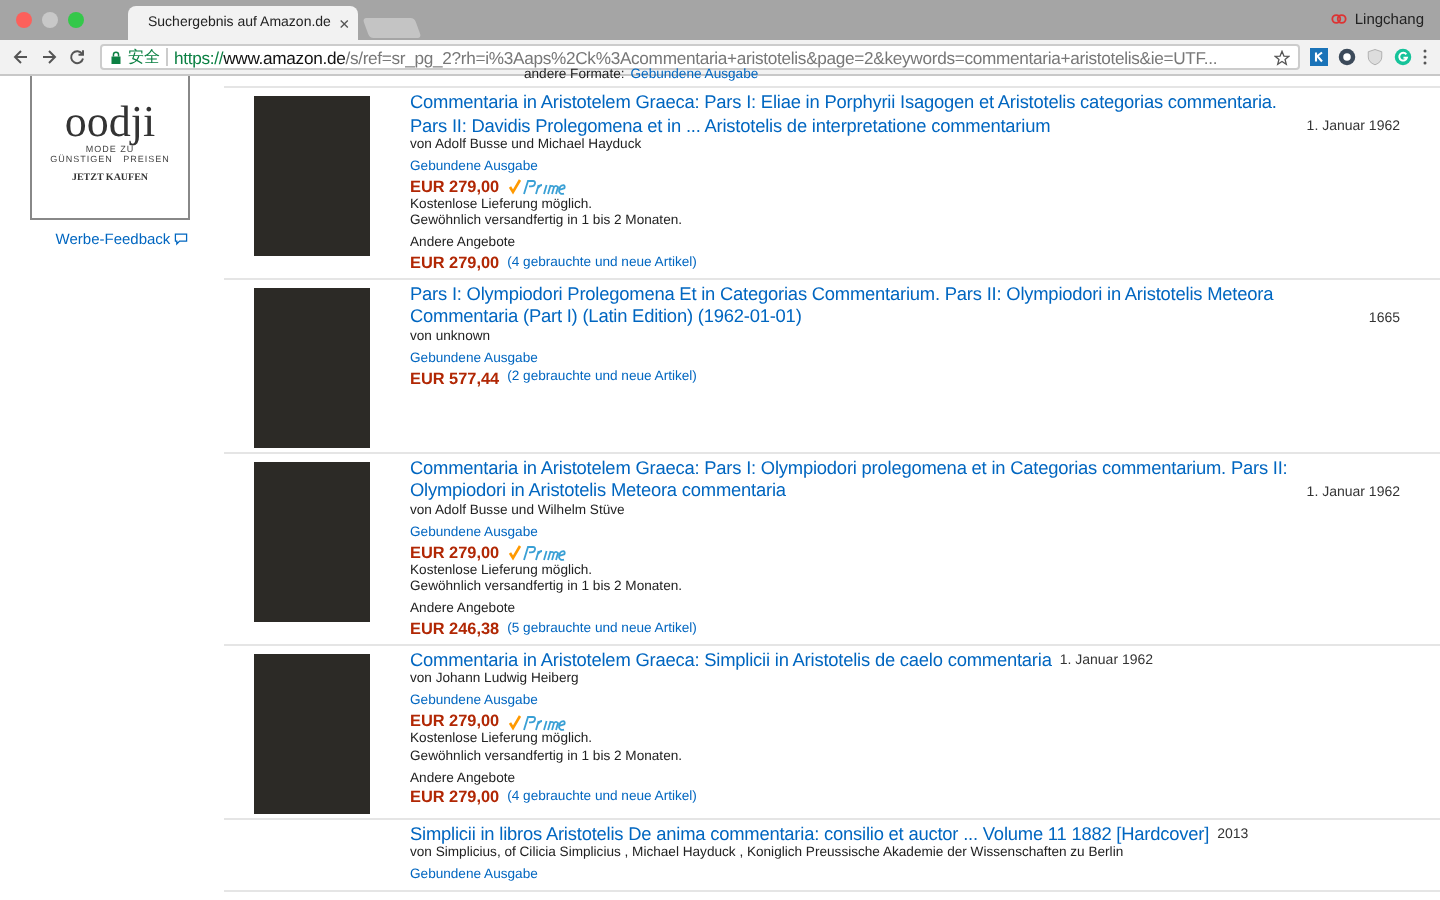 This screenshot has height=900, width=1440. Describe the element at coordinates (110, 122) in the screenshot. I see `ad-logo: oodji` at that location.